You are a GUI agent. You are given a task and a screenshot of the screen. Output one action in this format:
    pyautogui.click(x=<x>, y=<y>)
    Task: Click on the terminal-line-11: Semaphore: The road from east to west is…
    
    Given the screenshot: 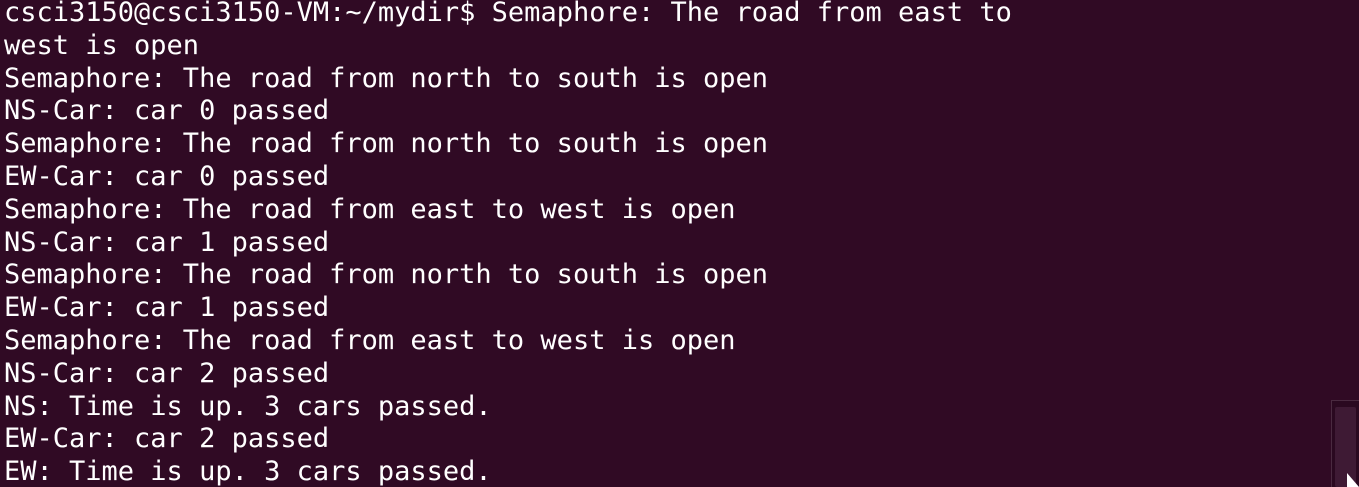 What is the action you would take?
    pyautogui.click(x=370, y=340)
    